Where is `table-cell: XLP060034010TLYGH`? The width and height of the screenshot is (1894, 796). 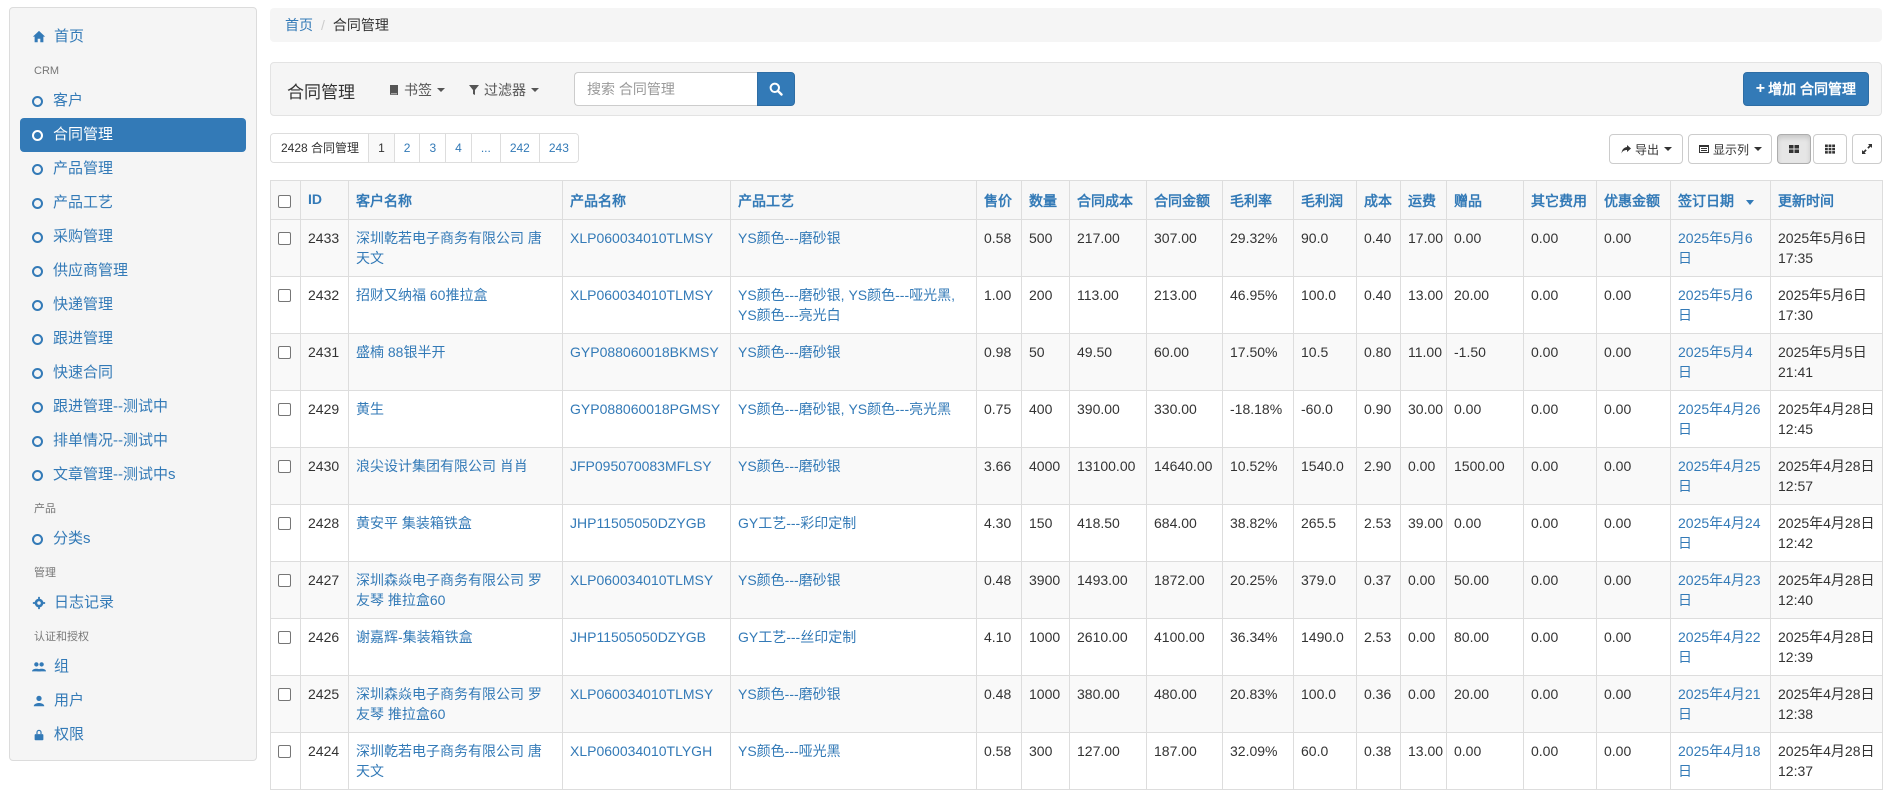
table-cell: XLP060034010TLYGH is located at coordinates (646, 761).